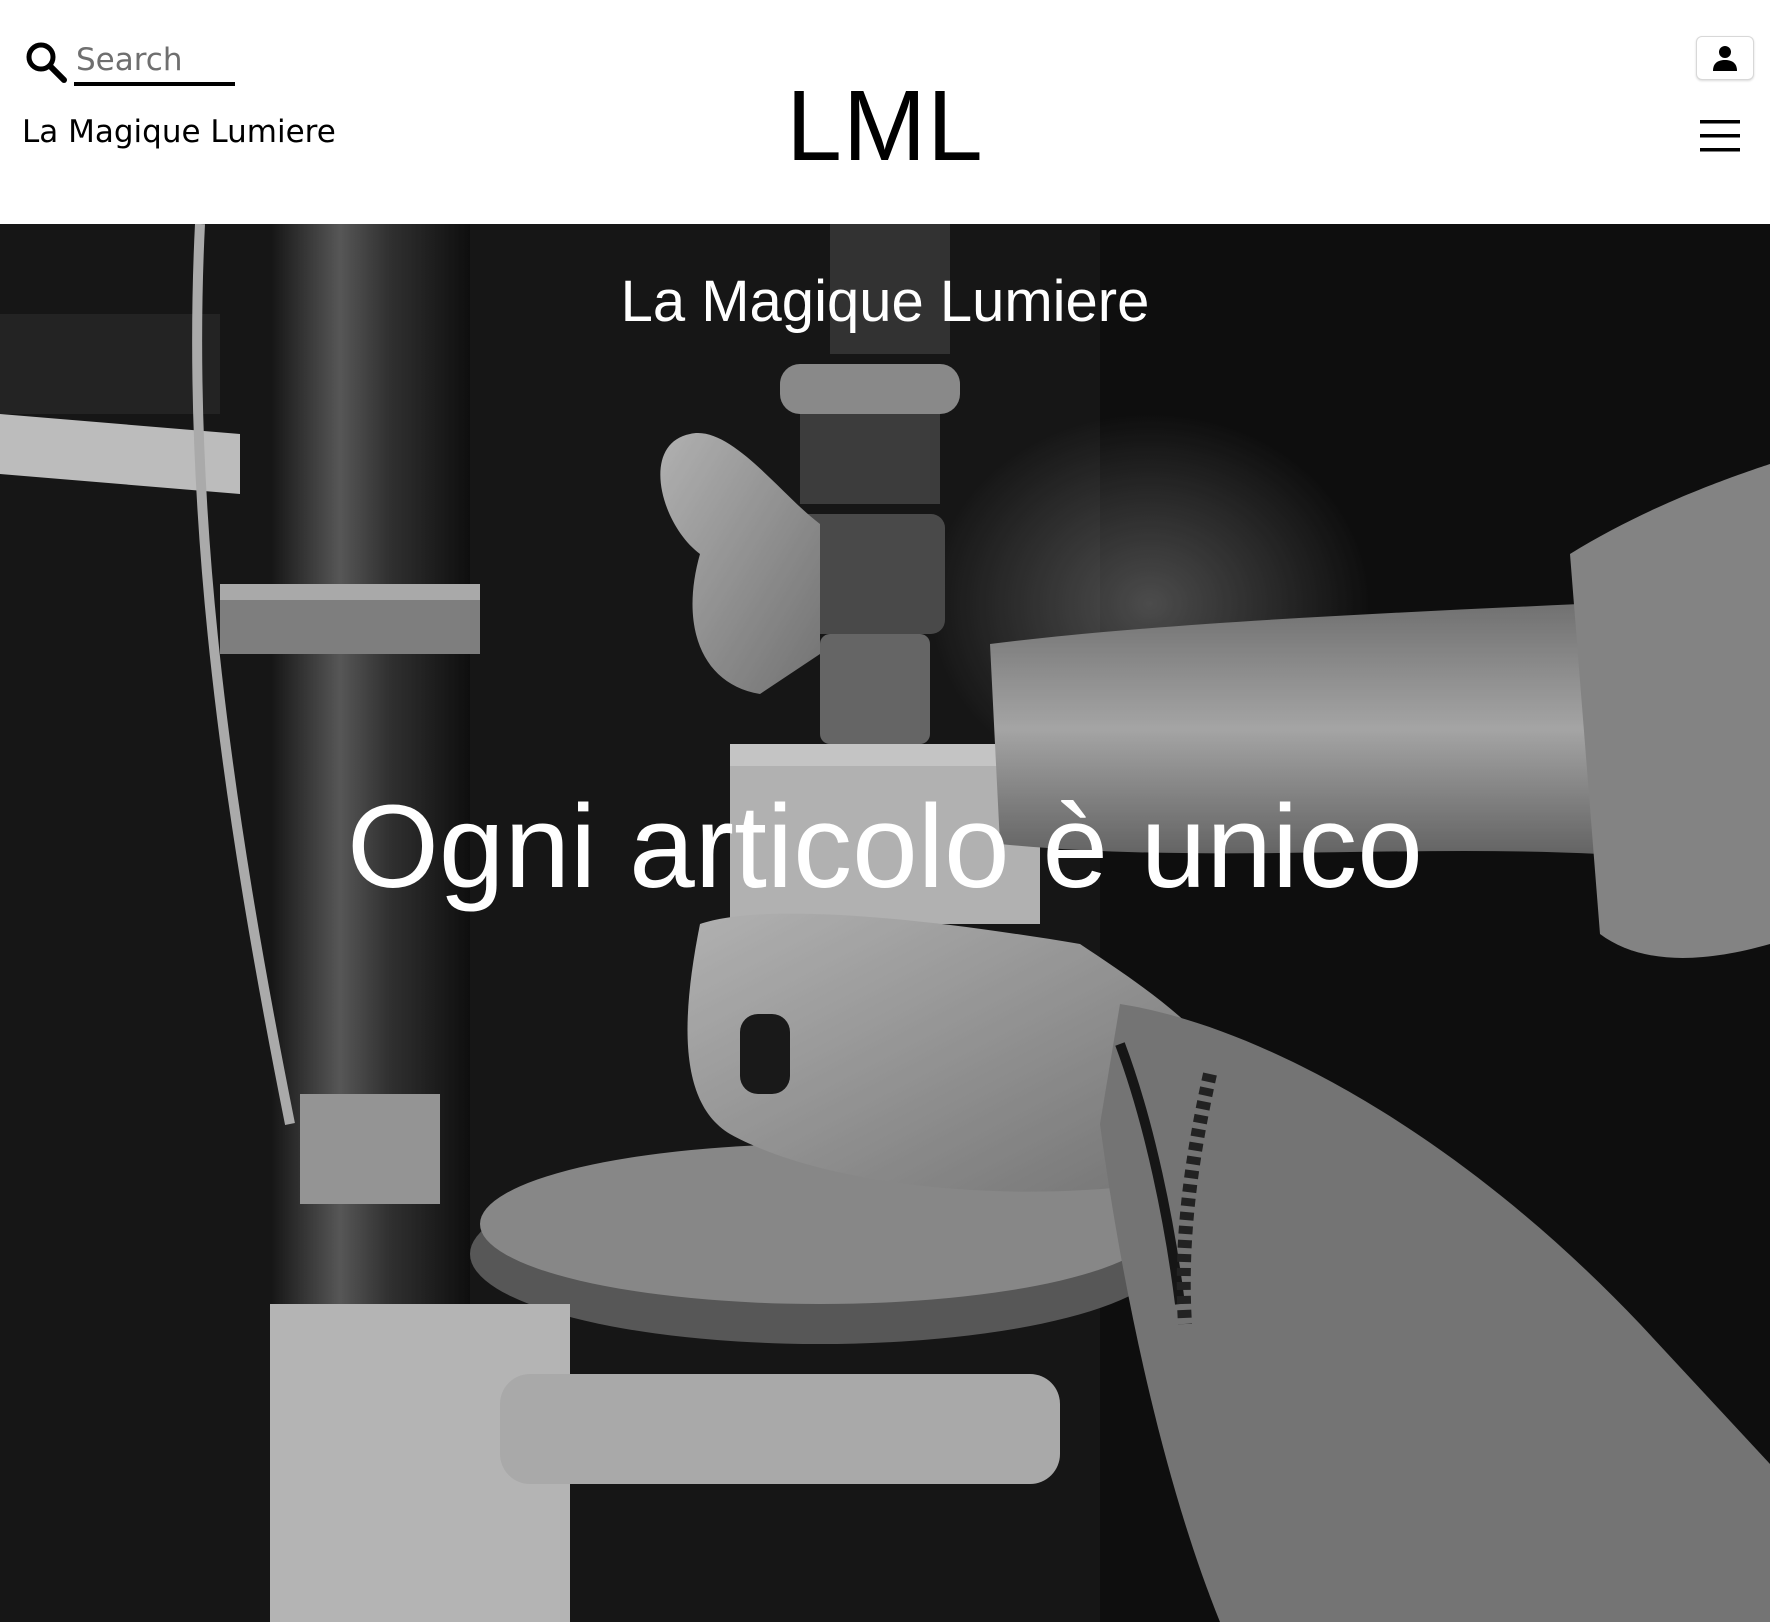 This screenshot has width=1770, height=1622. I want to click on site-header: La Magique Lumiere LML, so click(885, 112).